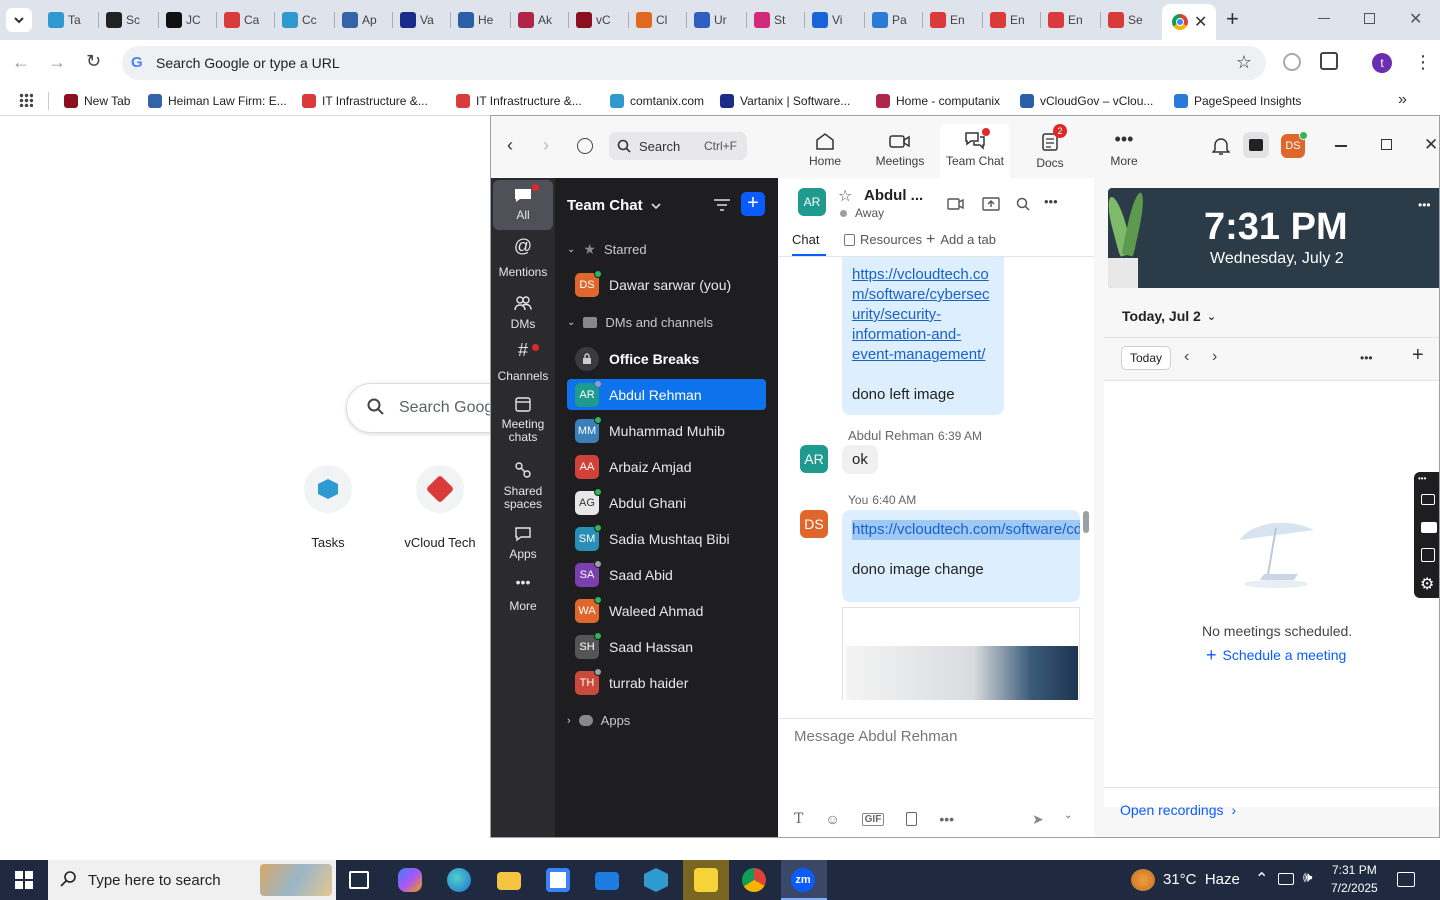 The image size is (1440, 900). Describe the element at coordinates (1256, 145) in the screenshot. I see `gift-icon` at that location.